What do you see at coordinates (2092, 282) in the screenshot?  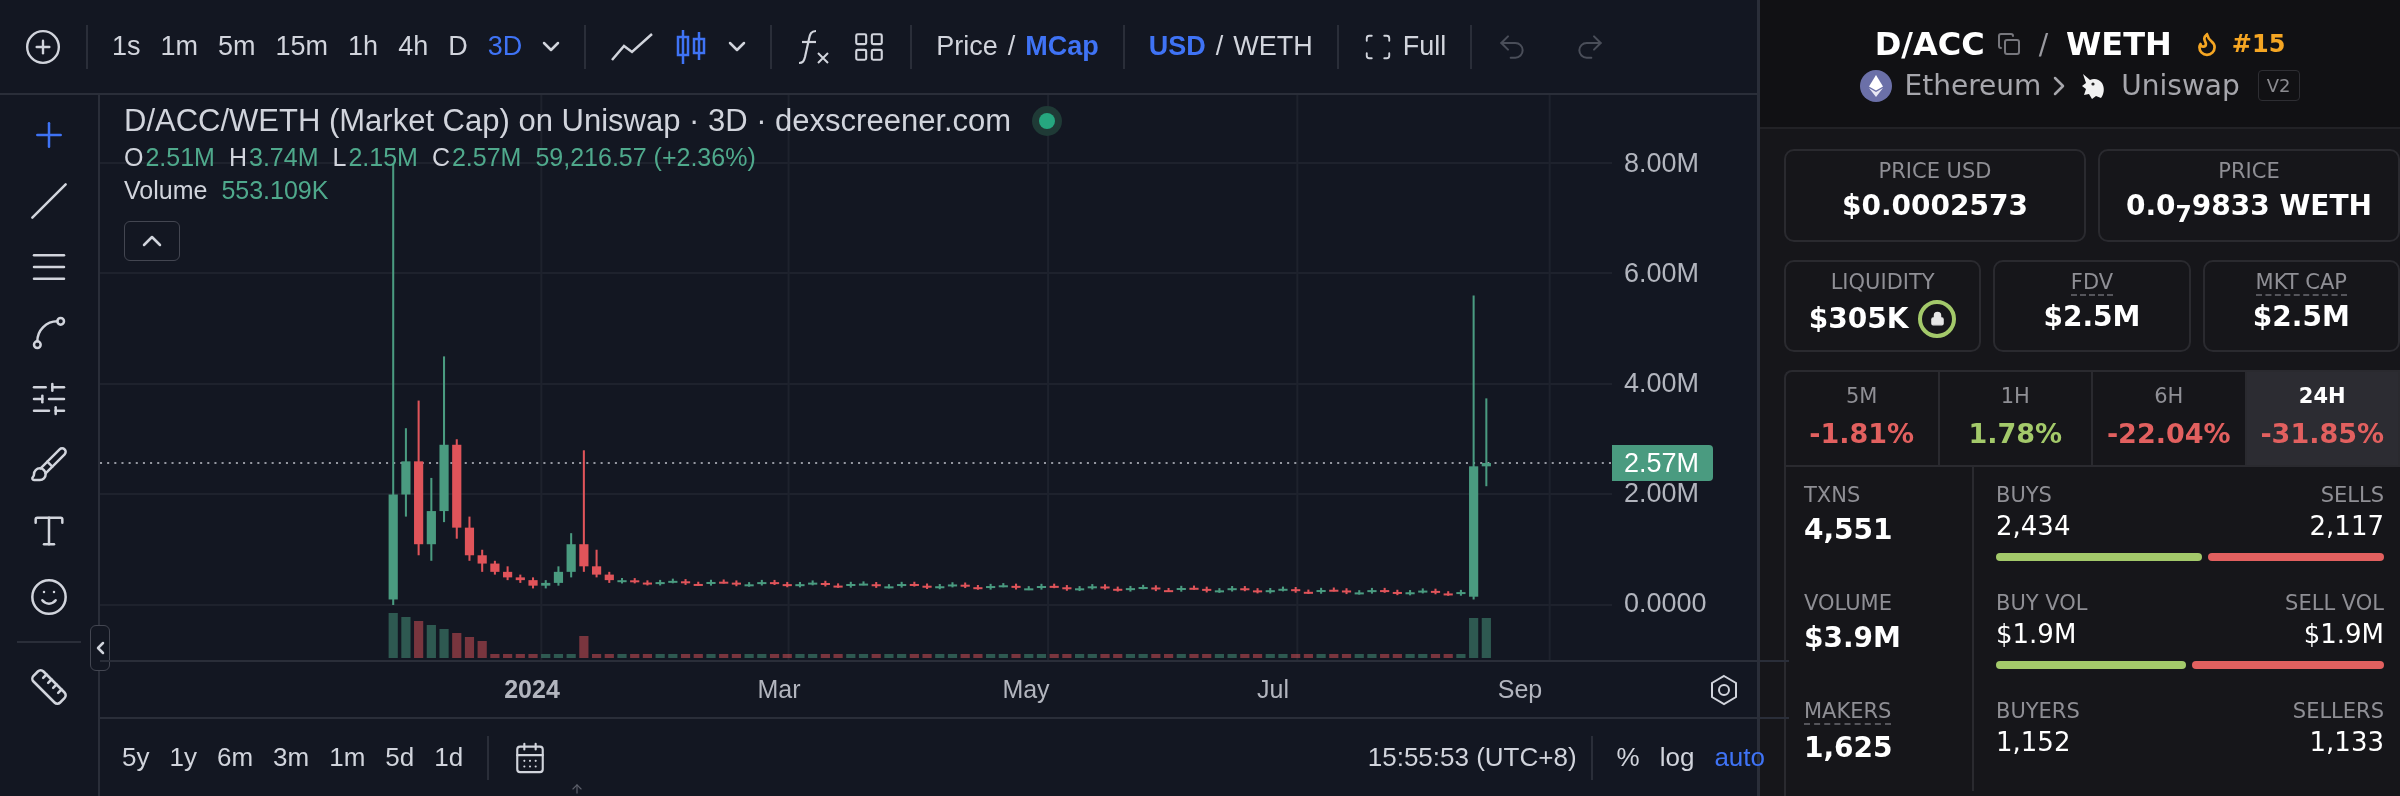 I see `card-label: FDV` at bounding box center [2092, 282].